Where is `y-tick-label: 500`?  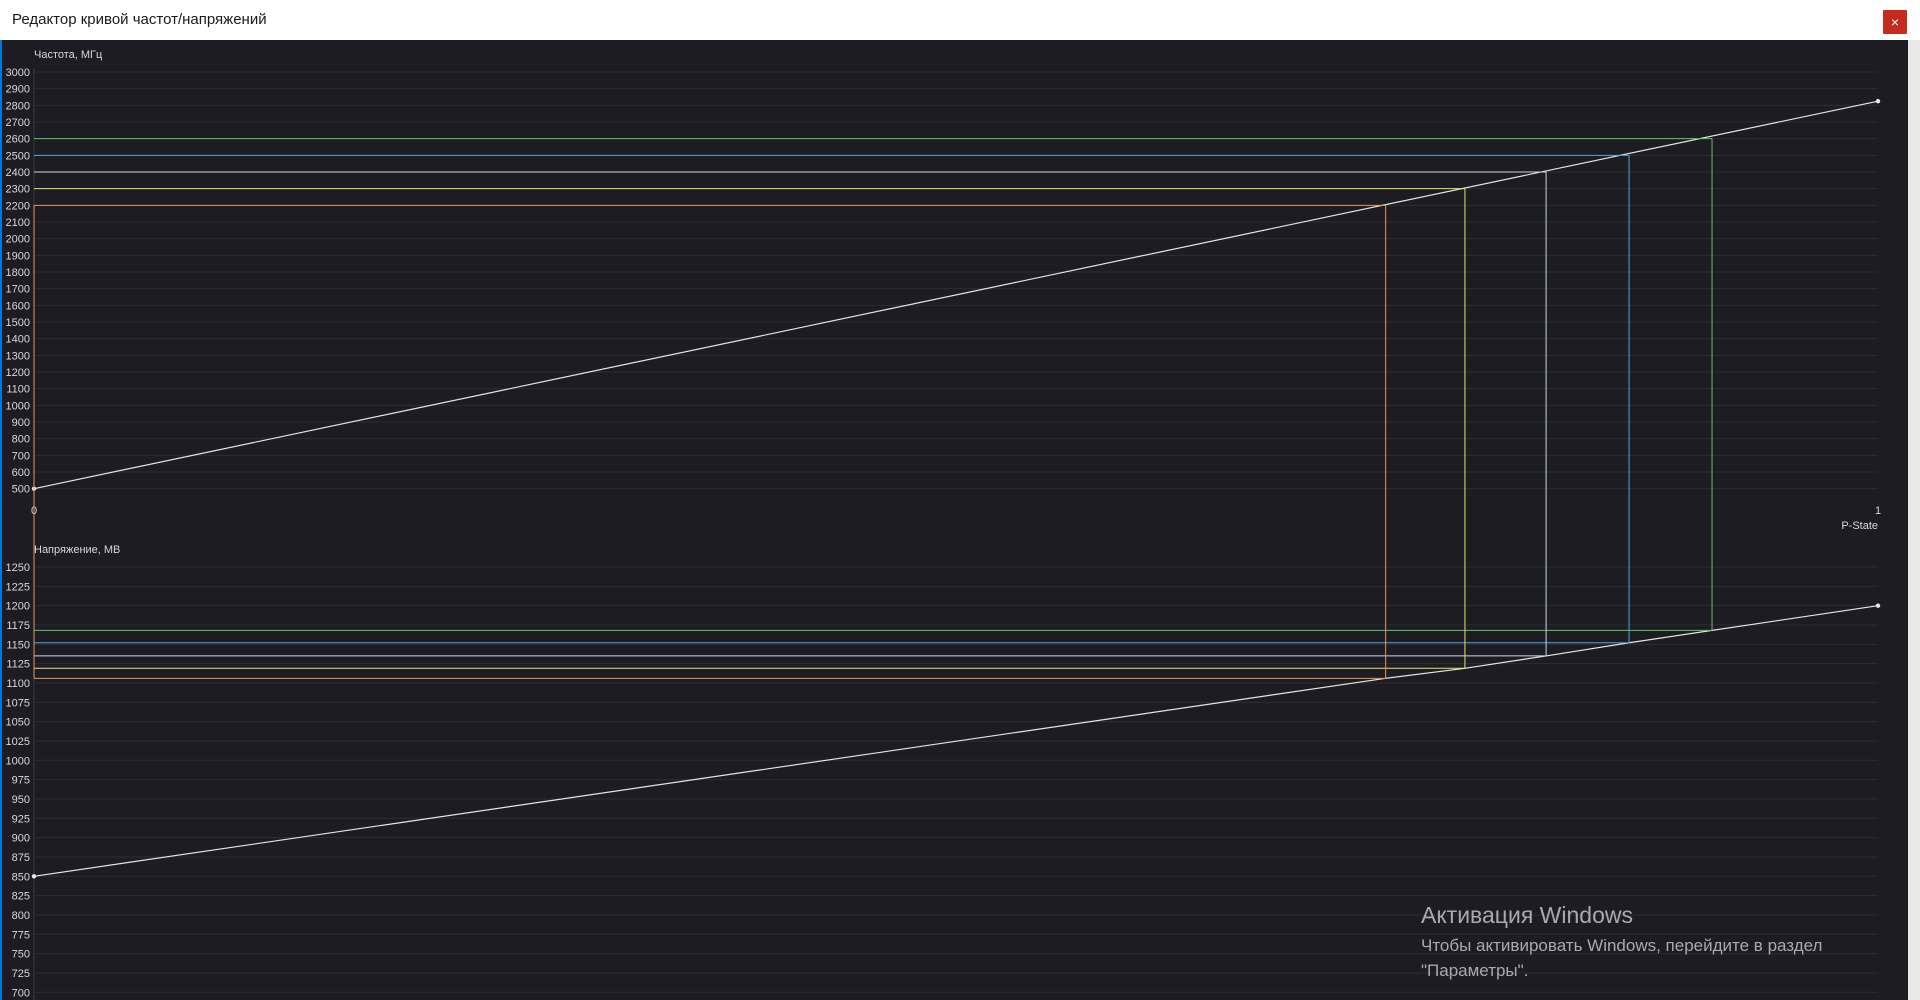
y-tick-label: 500 is located at coordinates (21, 490).